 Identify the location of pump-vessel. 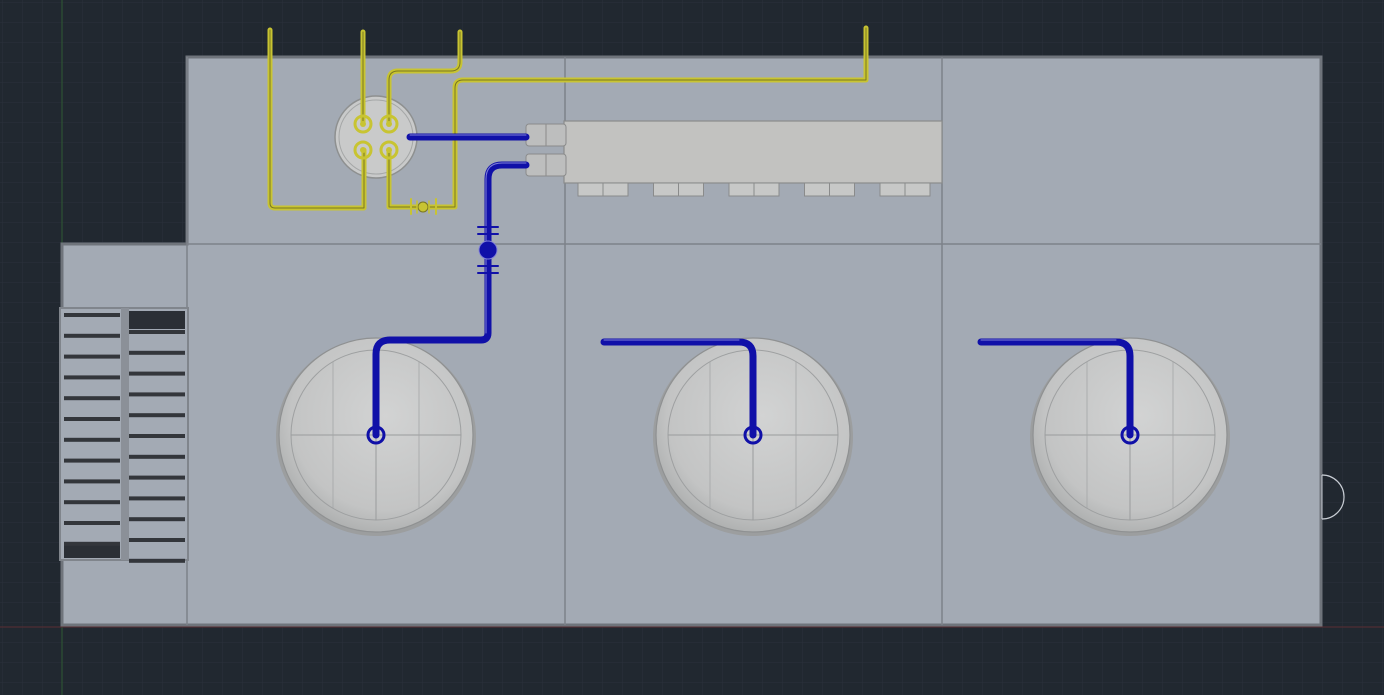
(376, 137).